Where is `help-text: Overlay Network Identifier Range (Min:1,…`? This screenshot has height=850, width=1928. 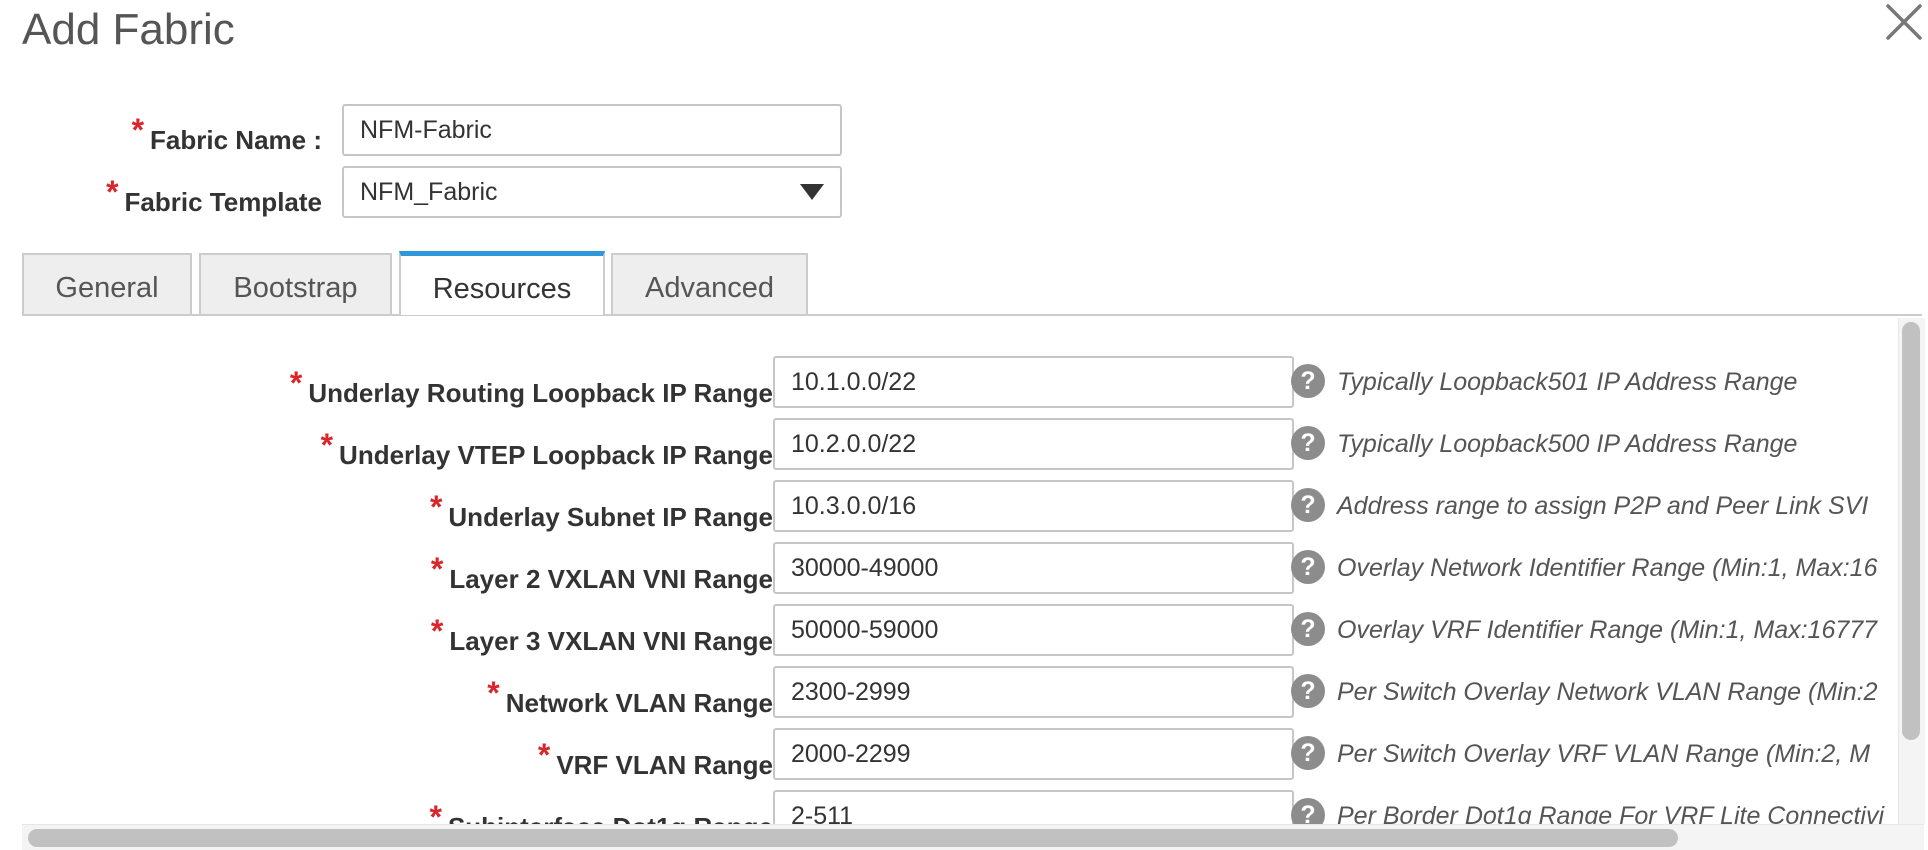
help-text: Overlay Network Identifier Range (Min:1,… is located at coordinates (1607, 568).